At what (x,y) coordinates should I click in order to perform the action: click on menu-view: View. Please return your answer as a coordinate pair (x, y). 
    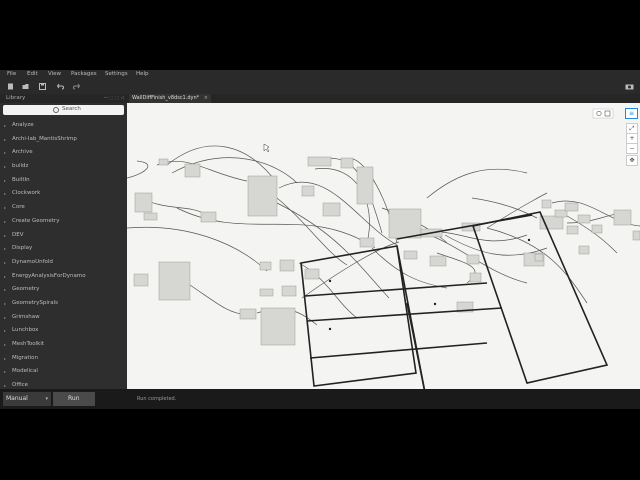
    Looking at the image, I should click on (54, 74).